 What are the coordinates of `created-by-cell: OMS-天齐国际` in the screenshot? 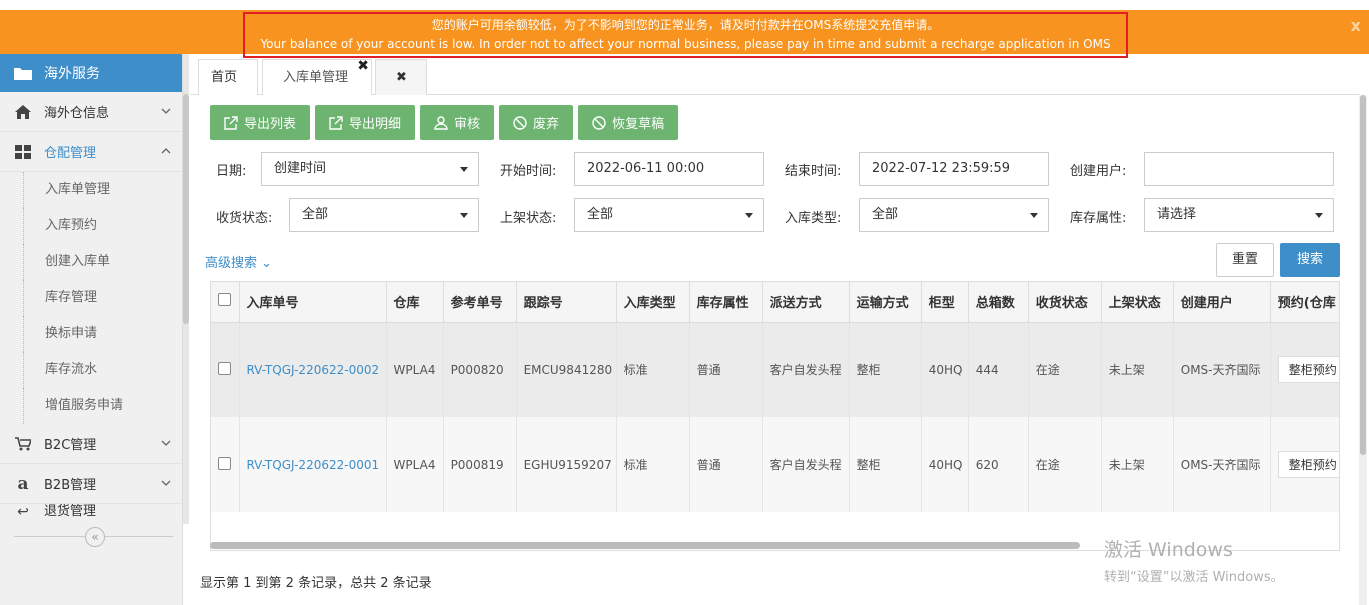 It's located at (1222, 464).